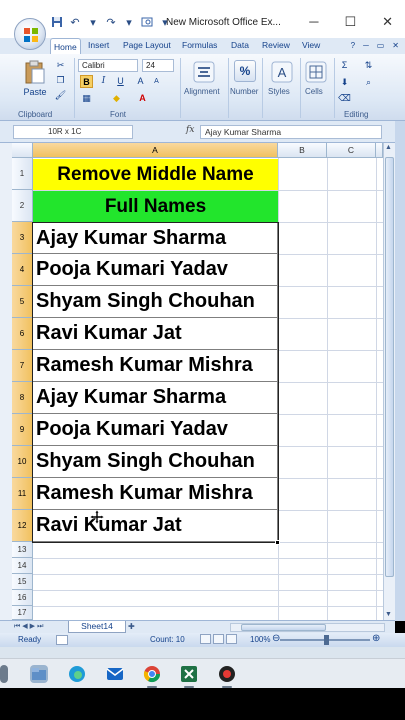 The image size is (405, 720). What do you see at coordinates (22, 206) in the screenshot?
I see `row-header-2: 2` at bounding box center [22, 206].